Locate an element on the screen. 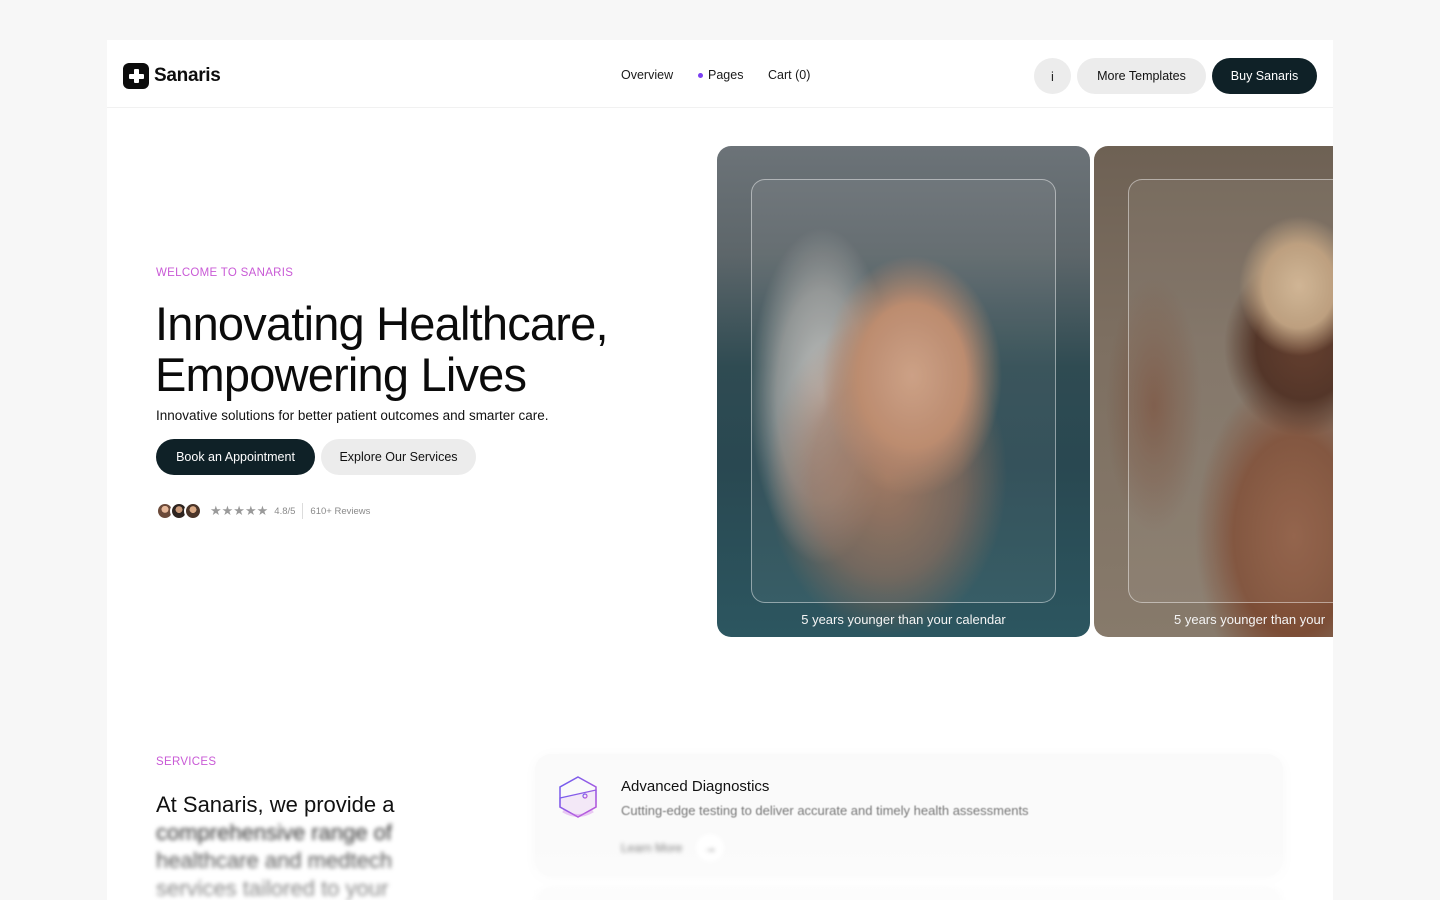  hero-title: Innovating Healthcare, Empowering Lives is located at coordinates (435, 349).